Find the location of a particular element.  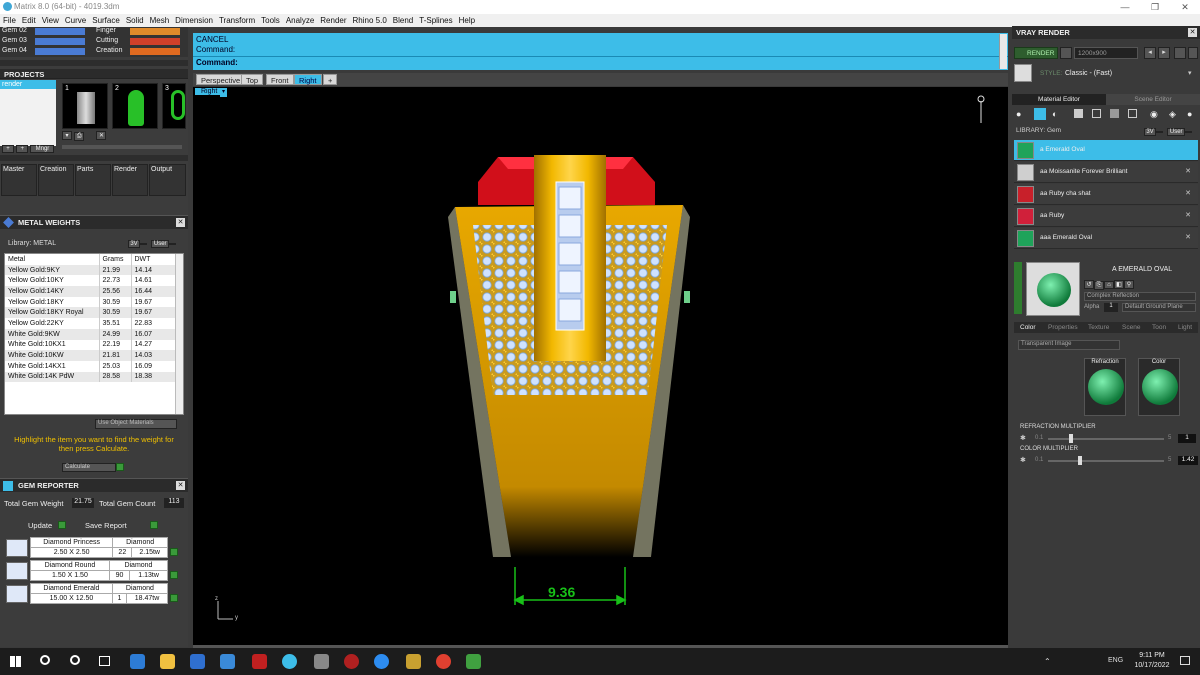

grid-icon is located at coordinates (1096, 113).